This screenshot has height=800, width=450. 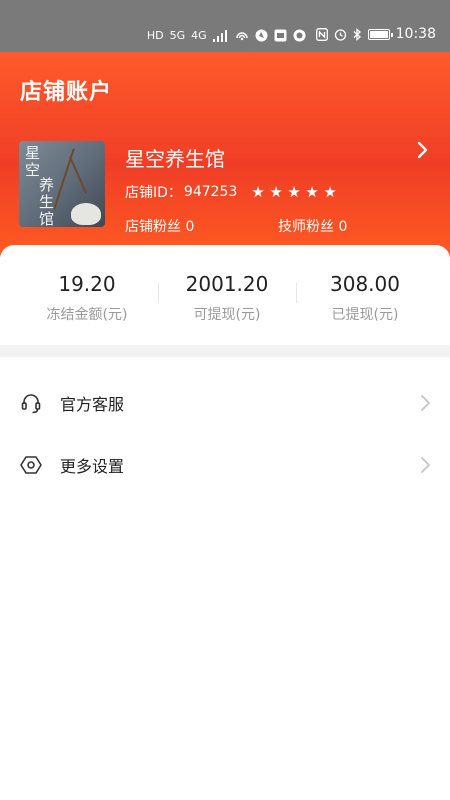 I want to click on status-time: 10:38, so click(x=415, y=34).